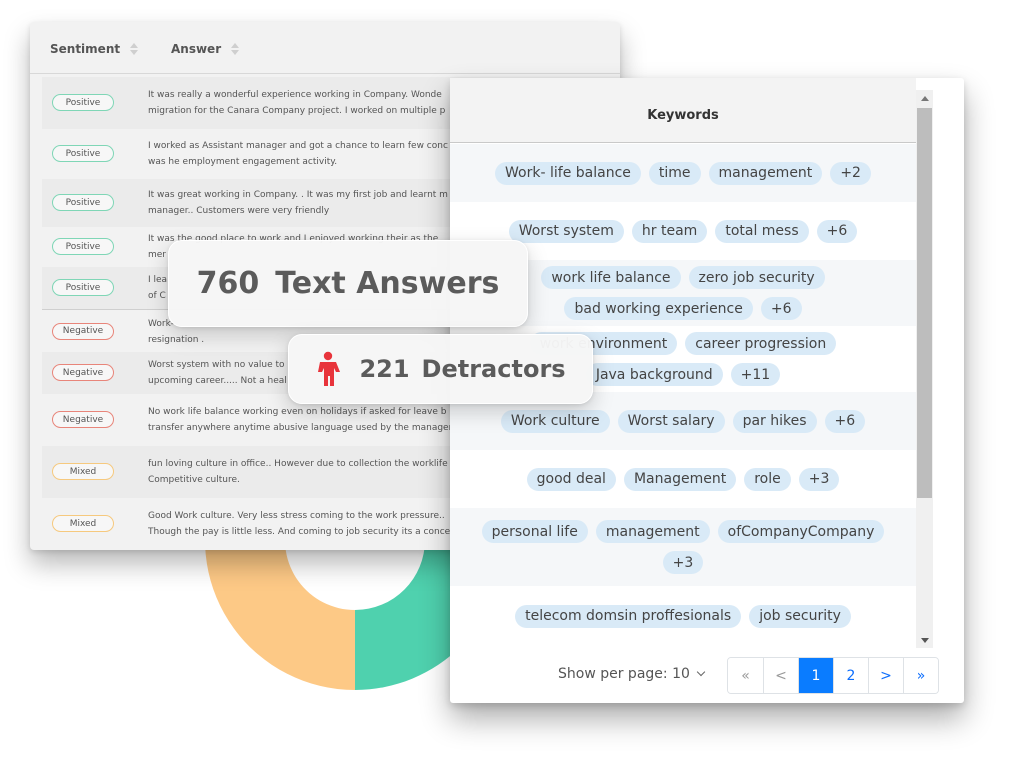  I want to click on column-header-label: Sentiment, so click(85, 49).